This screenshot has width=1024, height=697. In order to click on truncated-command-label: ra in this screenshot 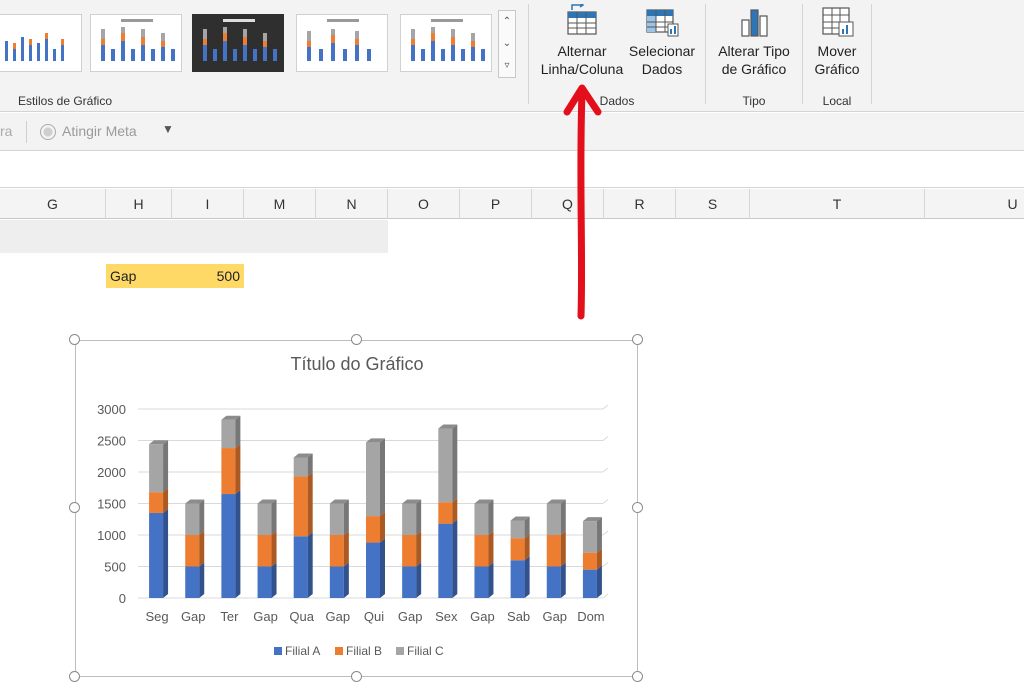, I will do `click(6, 131)`.